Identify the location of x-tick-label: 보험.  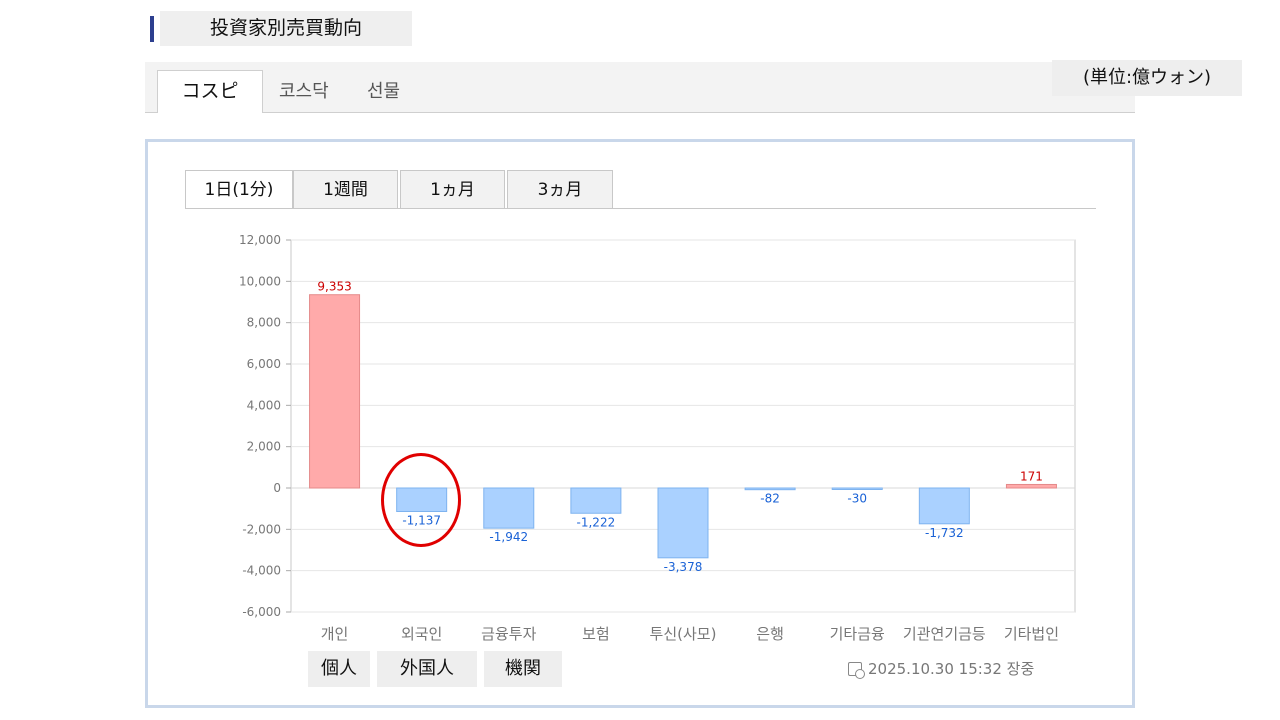
(596, 634).